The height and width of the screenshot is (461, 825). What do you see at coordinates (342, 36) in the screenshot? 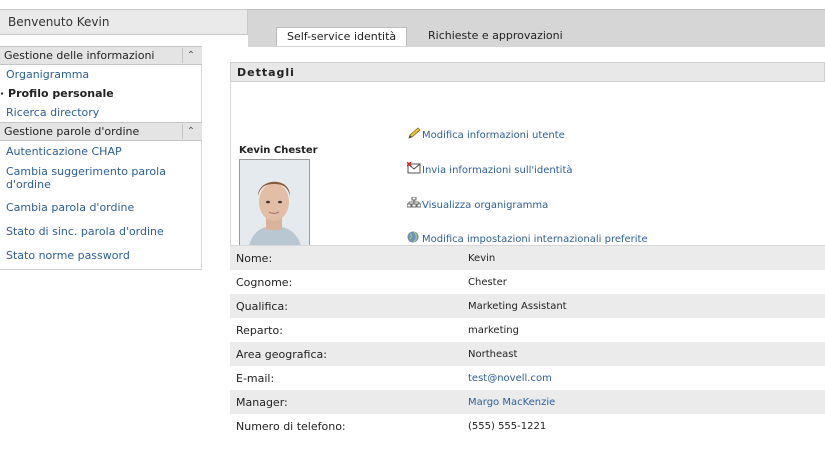
I see `tab-self-service: Self-service identità` at bounding box center [342, 36].